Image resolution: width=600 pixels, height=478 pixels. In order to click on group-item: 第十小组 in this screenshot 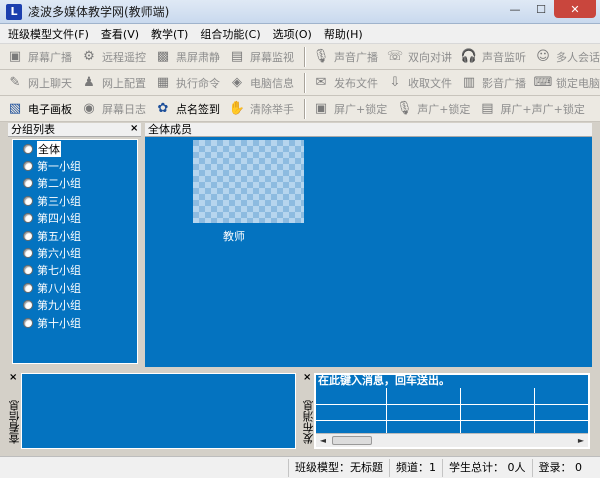, I will do `click(75, 322)`.